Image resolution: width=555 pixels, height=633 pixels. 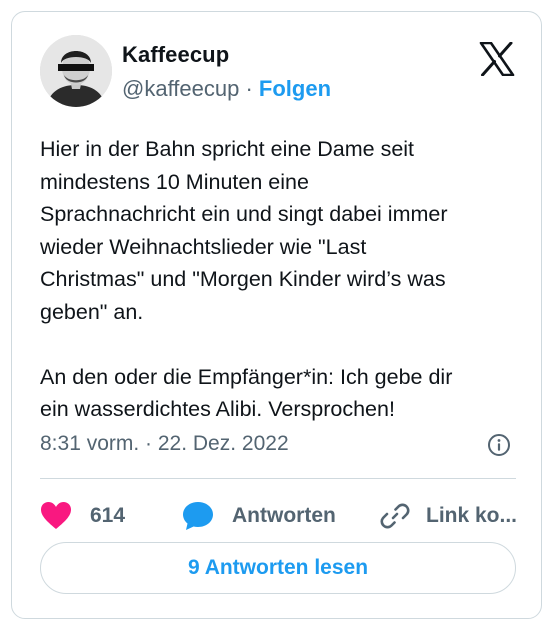 I want to click on author-name: Kaffeecup, so click(x=175, y=55).